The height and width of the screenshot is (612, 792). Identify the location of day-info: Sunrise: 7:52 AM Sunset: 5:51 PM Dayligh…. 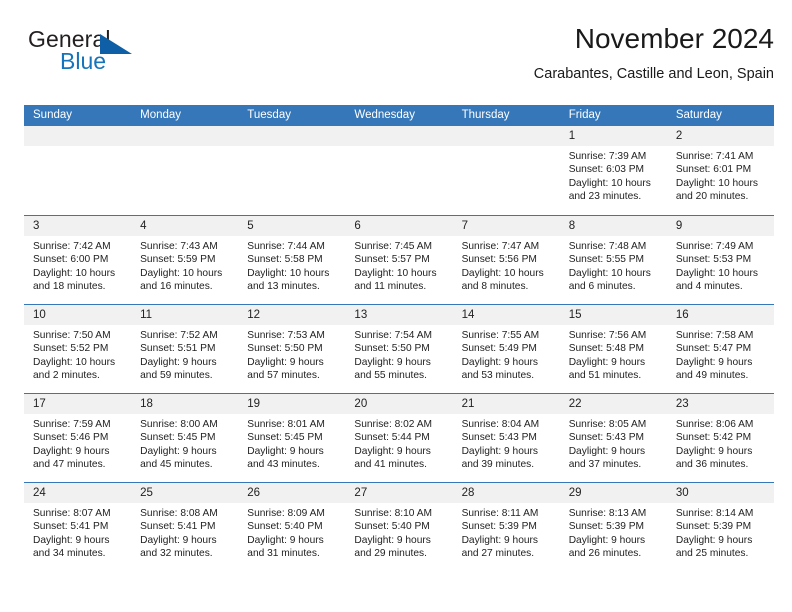
(184, 354).